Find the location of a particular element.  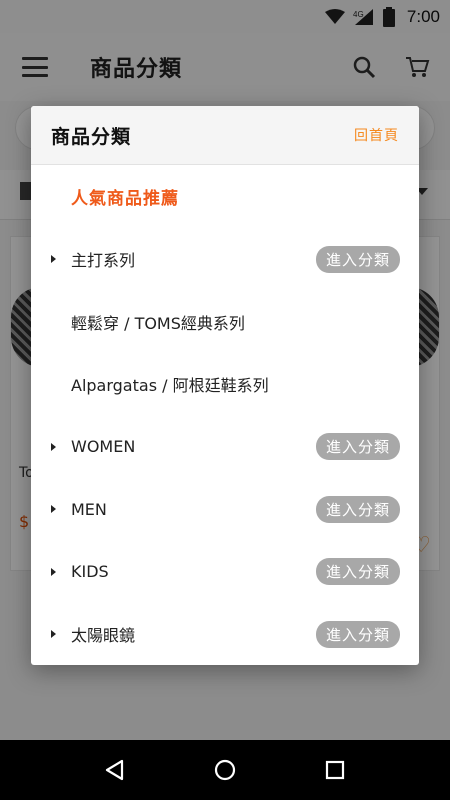

category-label: Alpargatas / 阿根廷鞋系列 is located at coordinates (170, 386).